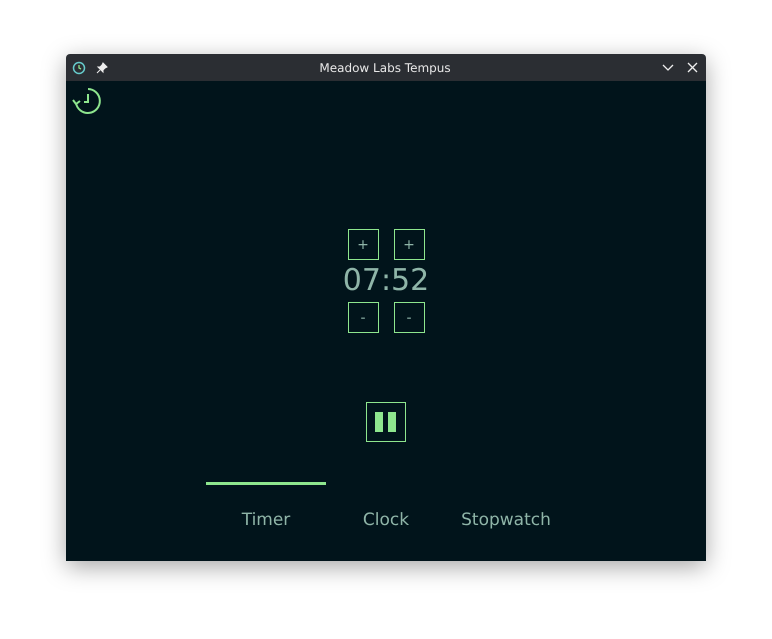 The height and width of the screenshot is (639, 772). I want to click on tab: Stopwatch, so click(506, 508).